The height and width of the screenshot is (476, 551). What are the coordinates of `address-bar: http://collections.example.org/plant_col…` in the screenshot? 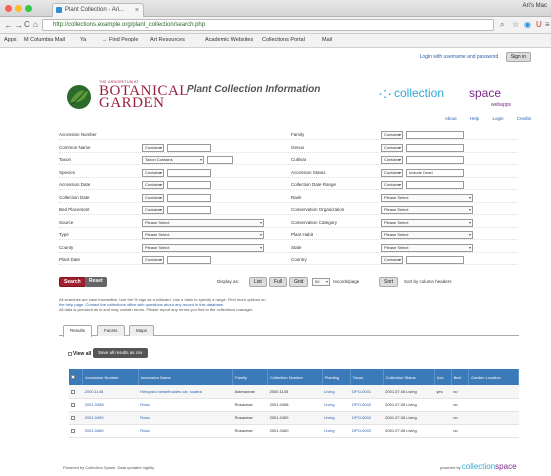 It's located at (268, 25).